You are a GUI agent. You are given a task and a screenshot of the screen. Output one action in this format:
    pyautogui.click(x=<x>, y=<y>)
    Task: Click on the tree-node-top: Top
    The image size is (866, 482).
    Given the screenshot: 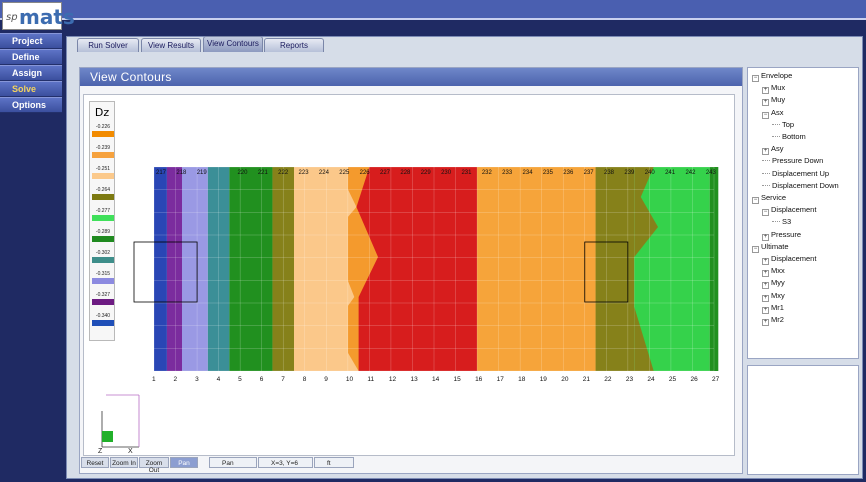 What is the action you would take?
    pyautogui.click(x=783, y=124)
    